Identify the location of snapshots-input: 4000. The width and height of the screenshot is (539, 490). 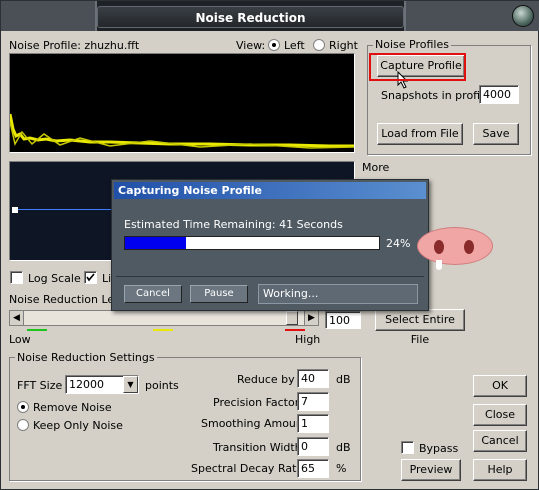
(499, 94).